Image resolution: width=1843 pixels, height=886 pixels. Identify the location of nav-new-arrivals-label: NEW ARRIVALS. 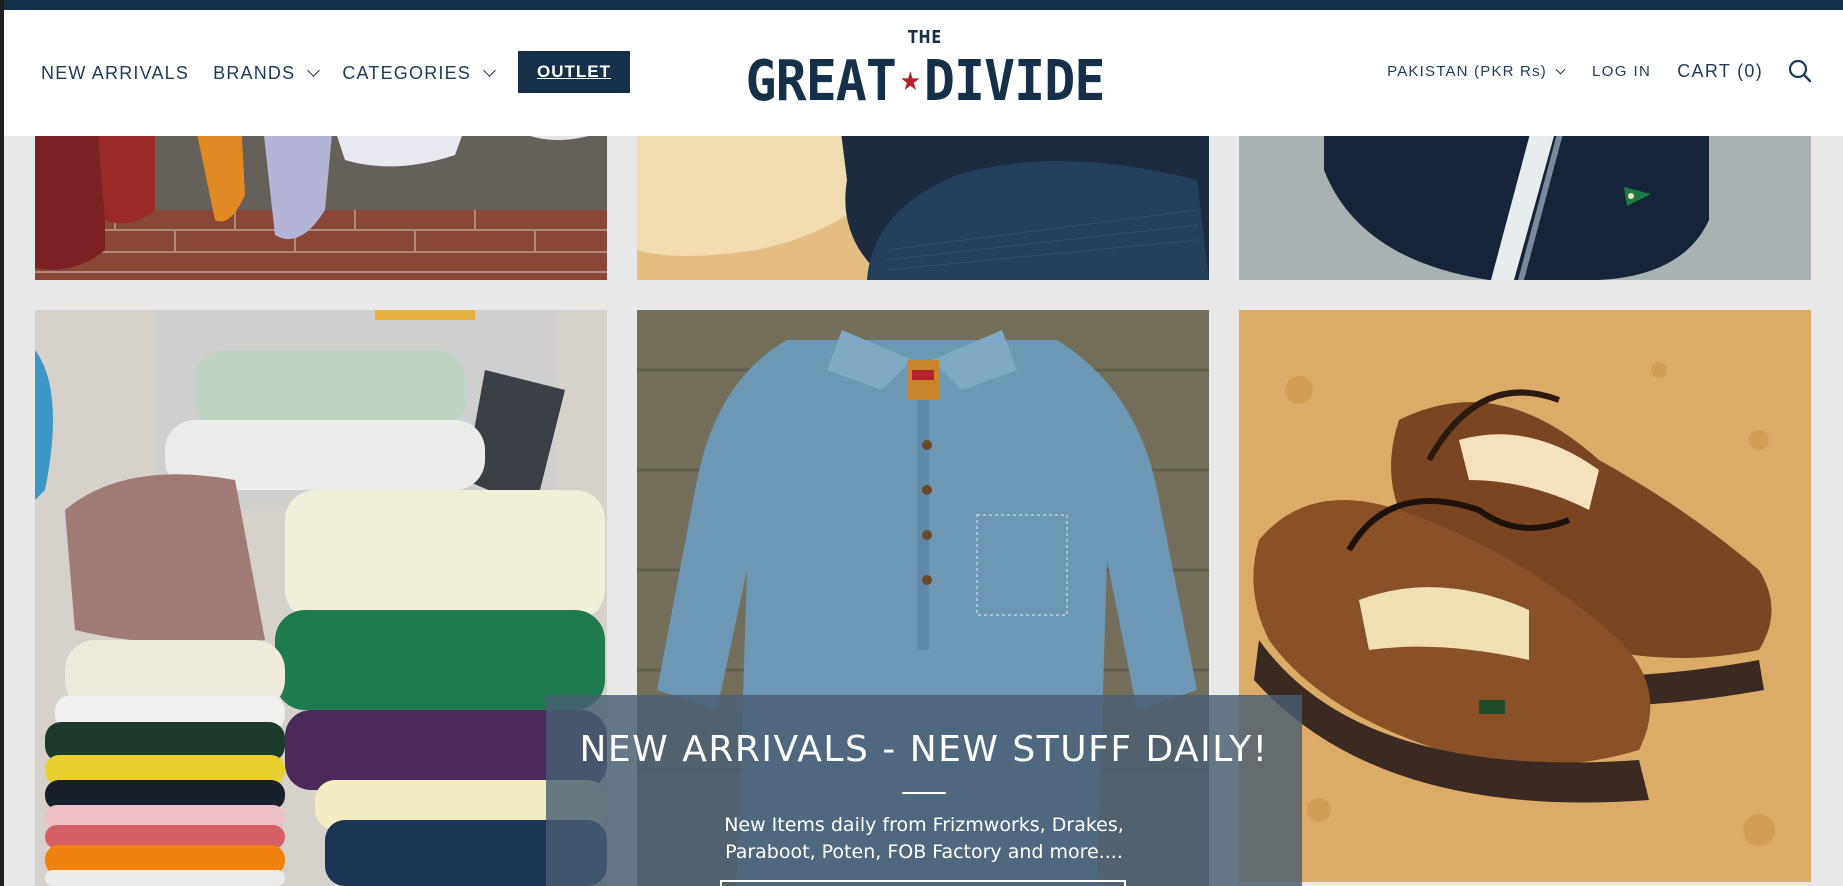
(115, 72).